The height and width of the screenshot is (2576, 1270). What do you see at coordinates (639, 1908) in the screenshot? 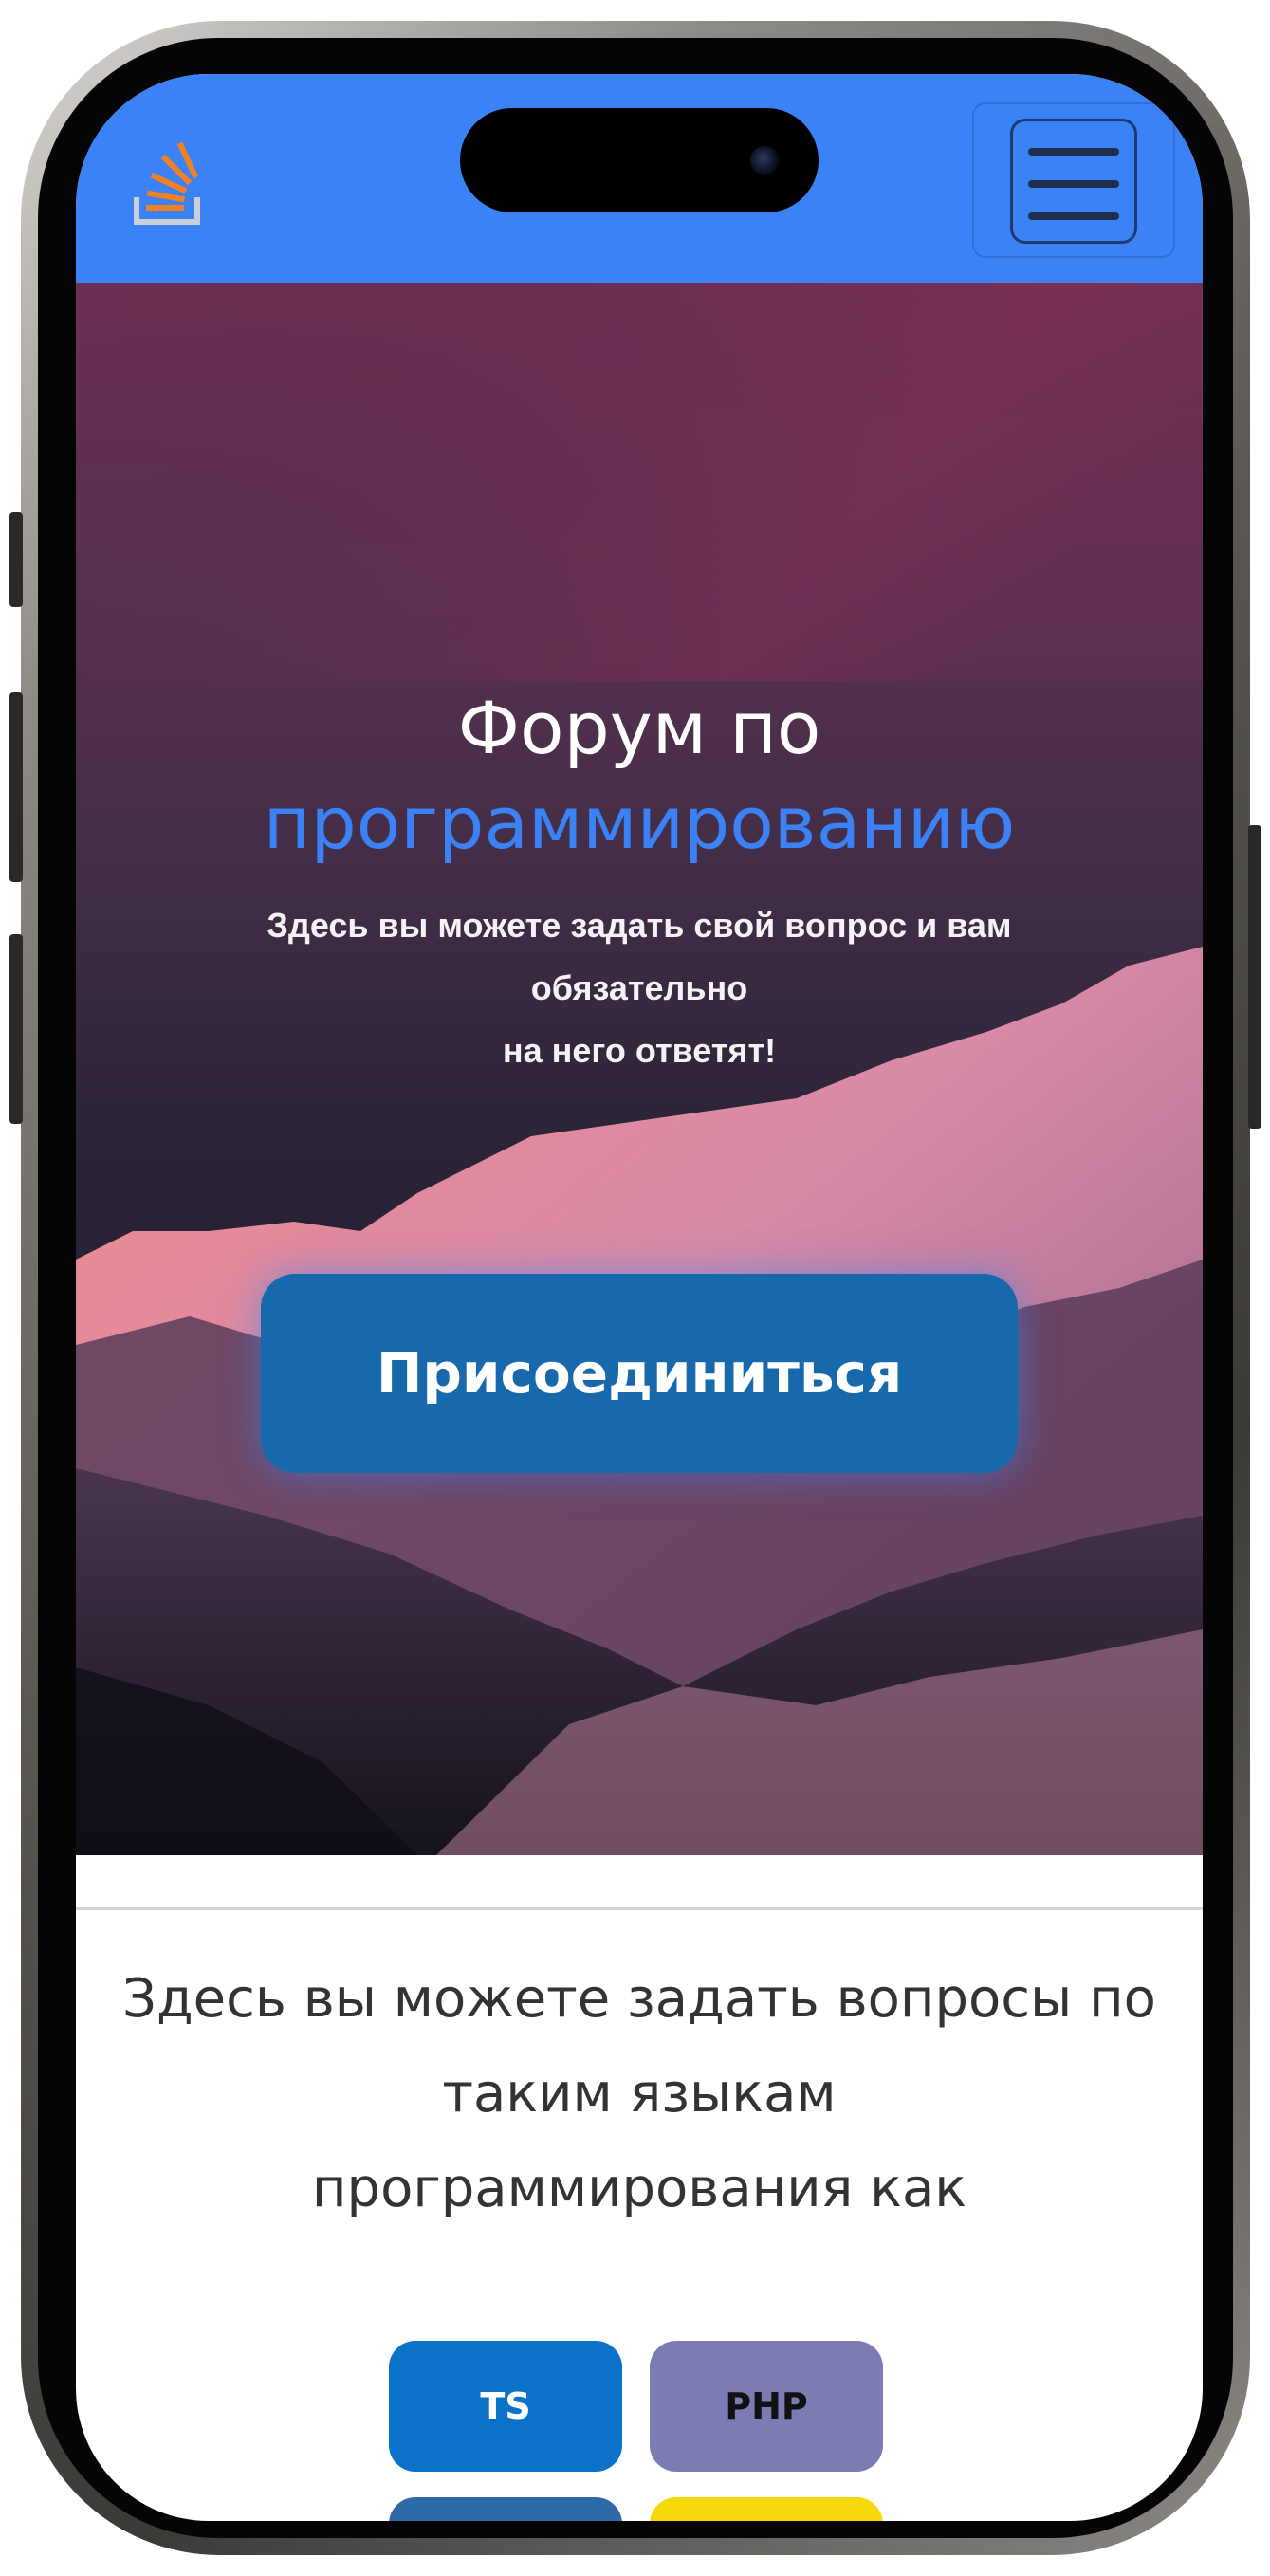
I see `section-divider` at bounding box center [639, 1908].